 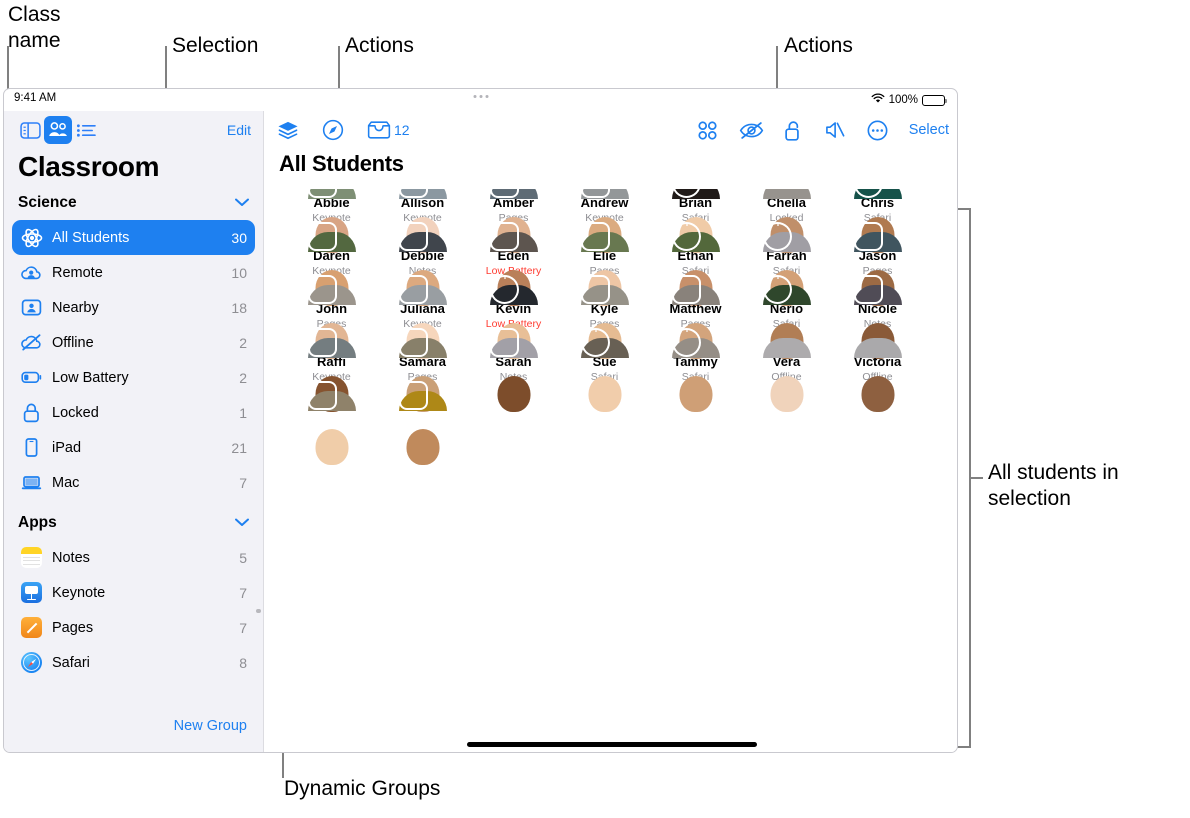 What do you see at coordinates (35, 98) in the screenshot?
I see `status-time: 9:41 AM` at bounding box center [35, 98].